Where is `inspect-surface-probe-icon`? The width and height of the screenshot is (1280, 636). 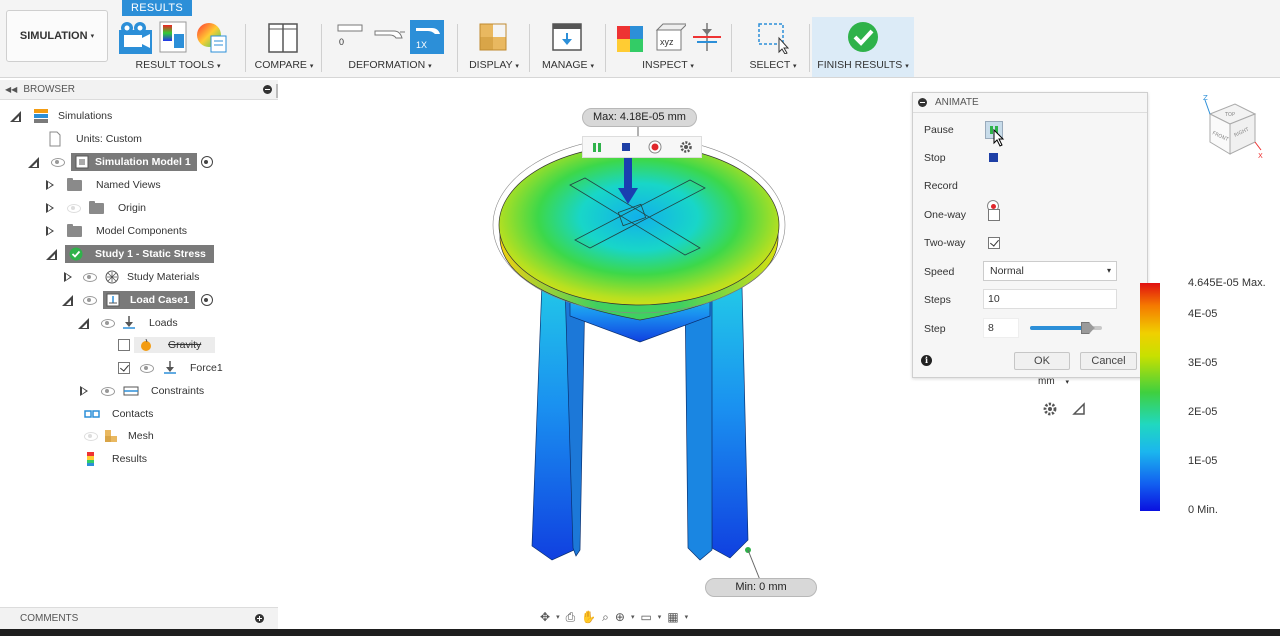
inspect-surface-probe-icon is located at coordinates (631, 37).